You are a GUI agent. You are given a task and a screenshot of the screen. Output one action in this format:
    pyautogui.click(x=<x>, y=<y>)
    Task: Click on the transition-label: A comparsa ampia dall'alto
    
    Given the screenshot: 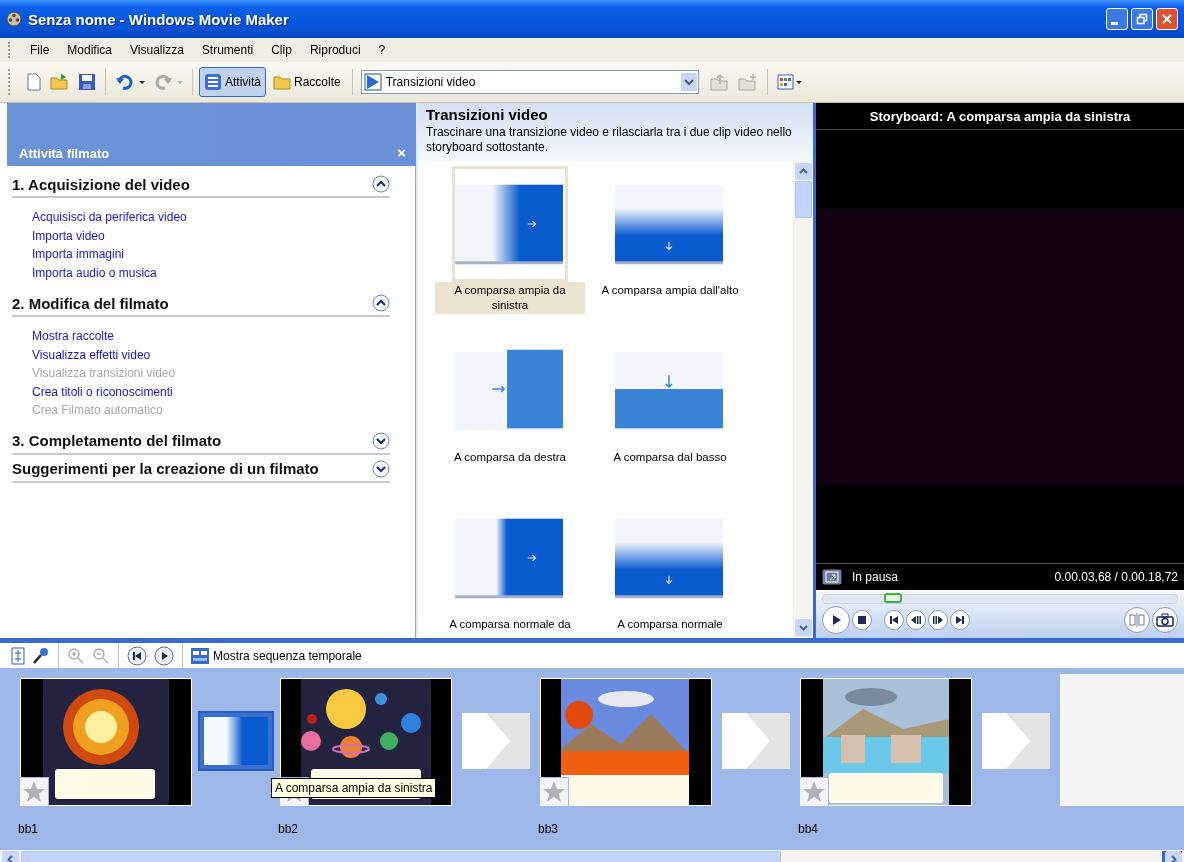 What is the action you would take?
    pyautogui.click(x=670, y=290)
    